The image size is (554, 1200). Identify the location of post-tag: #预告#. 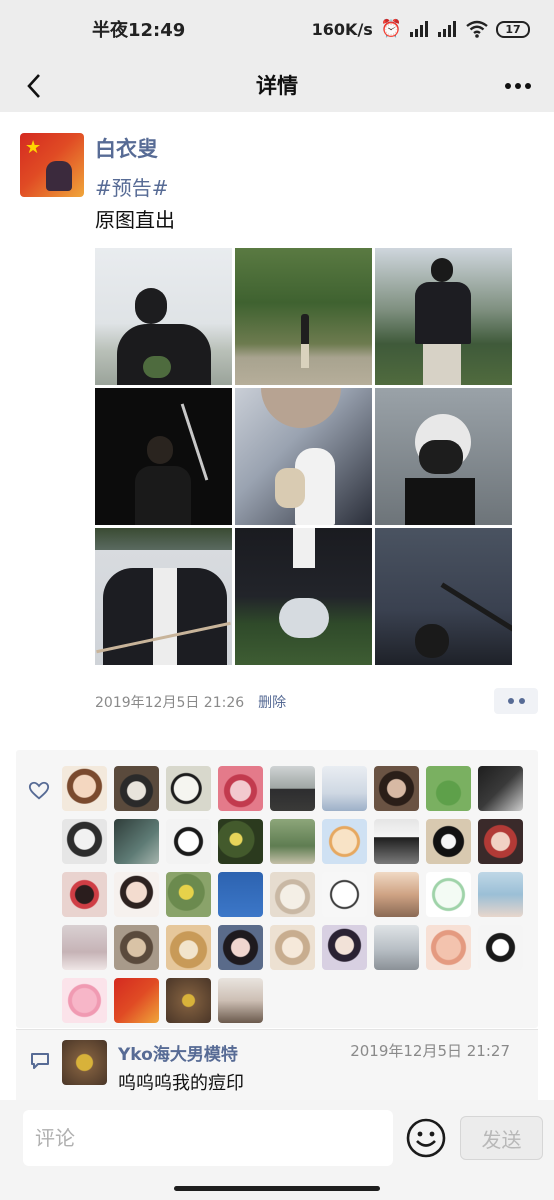
(132, 188).